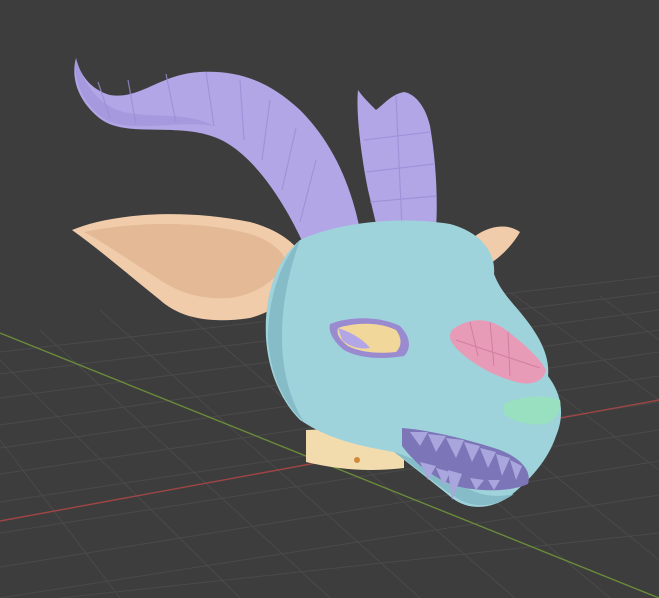  What do you see at coordinates (357, 460) in the screenshot?
I see `neck-vertex-marker` at bounding box center [357, 460].